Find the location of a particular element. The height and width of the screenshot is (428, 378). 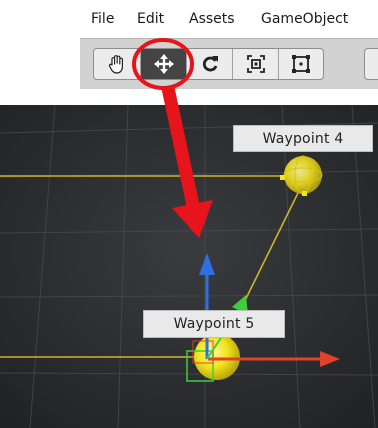

menu-file: File is located at coordinates (102, 19).